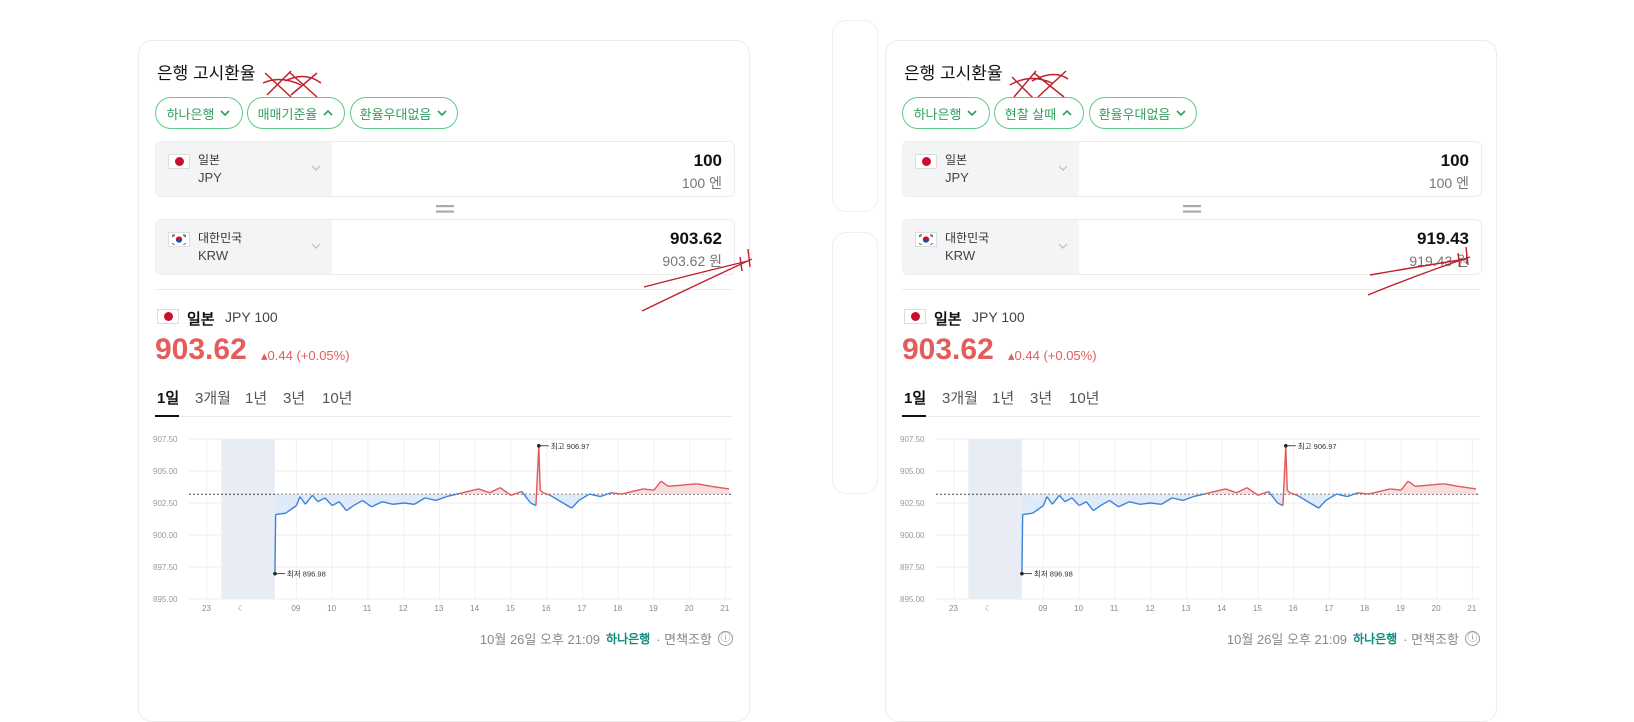 Image resolution: width=1634 pixels, height=722 pixels. Describe the element at coordinates (296, 113) in the screenshot. I see `rate-type-pill: 매매기준율` at that location.